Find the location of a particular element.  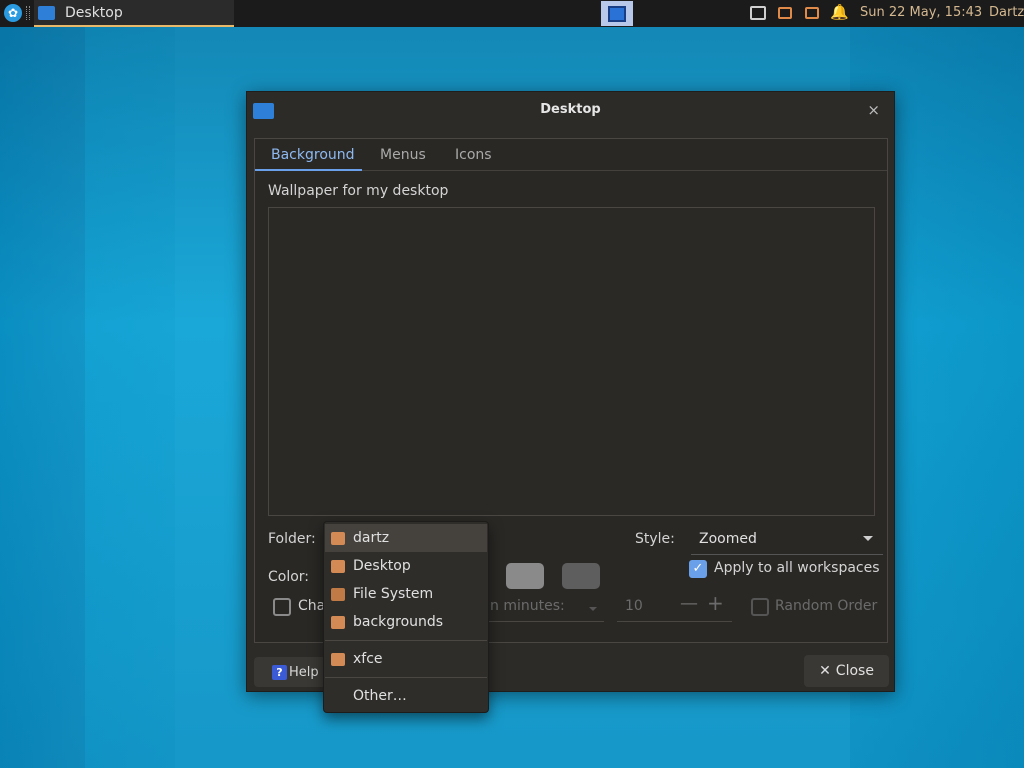

close-x-icon: ✕ is located at coordinates (825, 671).